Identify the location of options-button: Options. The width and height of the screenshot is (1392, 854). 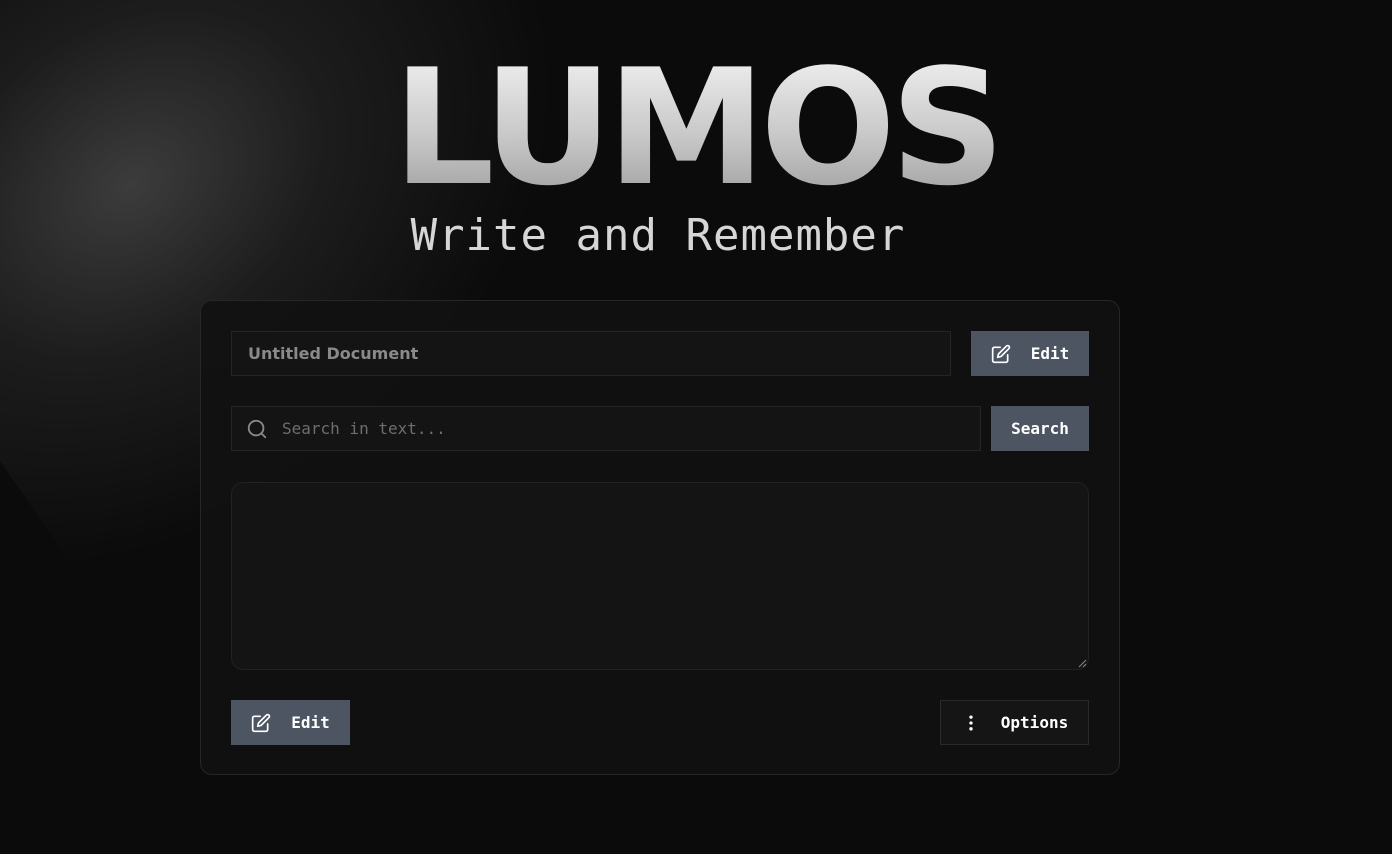
(1014, 722).